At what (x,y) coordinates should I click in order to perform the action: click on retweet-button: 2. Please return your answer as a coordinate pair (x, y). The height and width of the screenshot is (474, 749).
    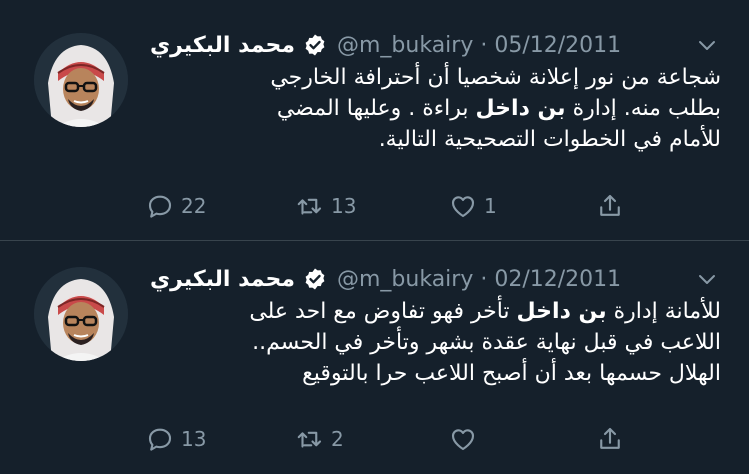
    Looking at the image, I should click on (319, 439).